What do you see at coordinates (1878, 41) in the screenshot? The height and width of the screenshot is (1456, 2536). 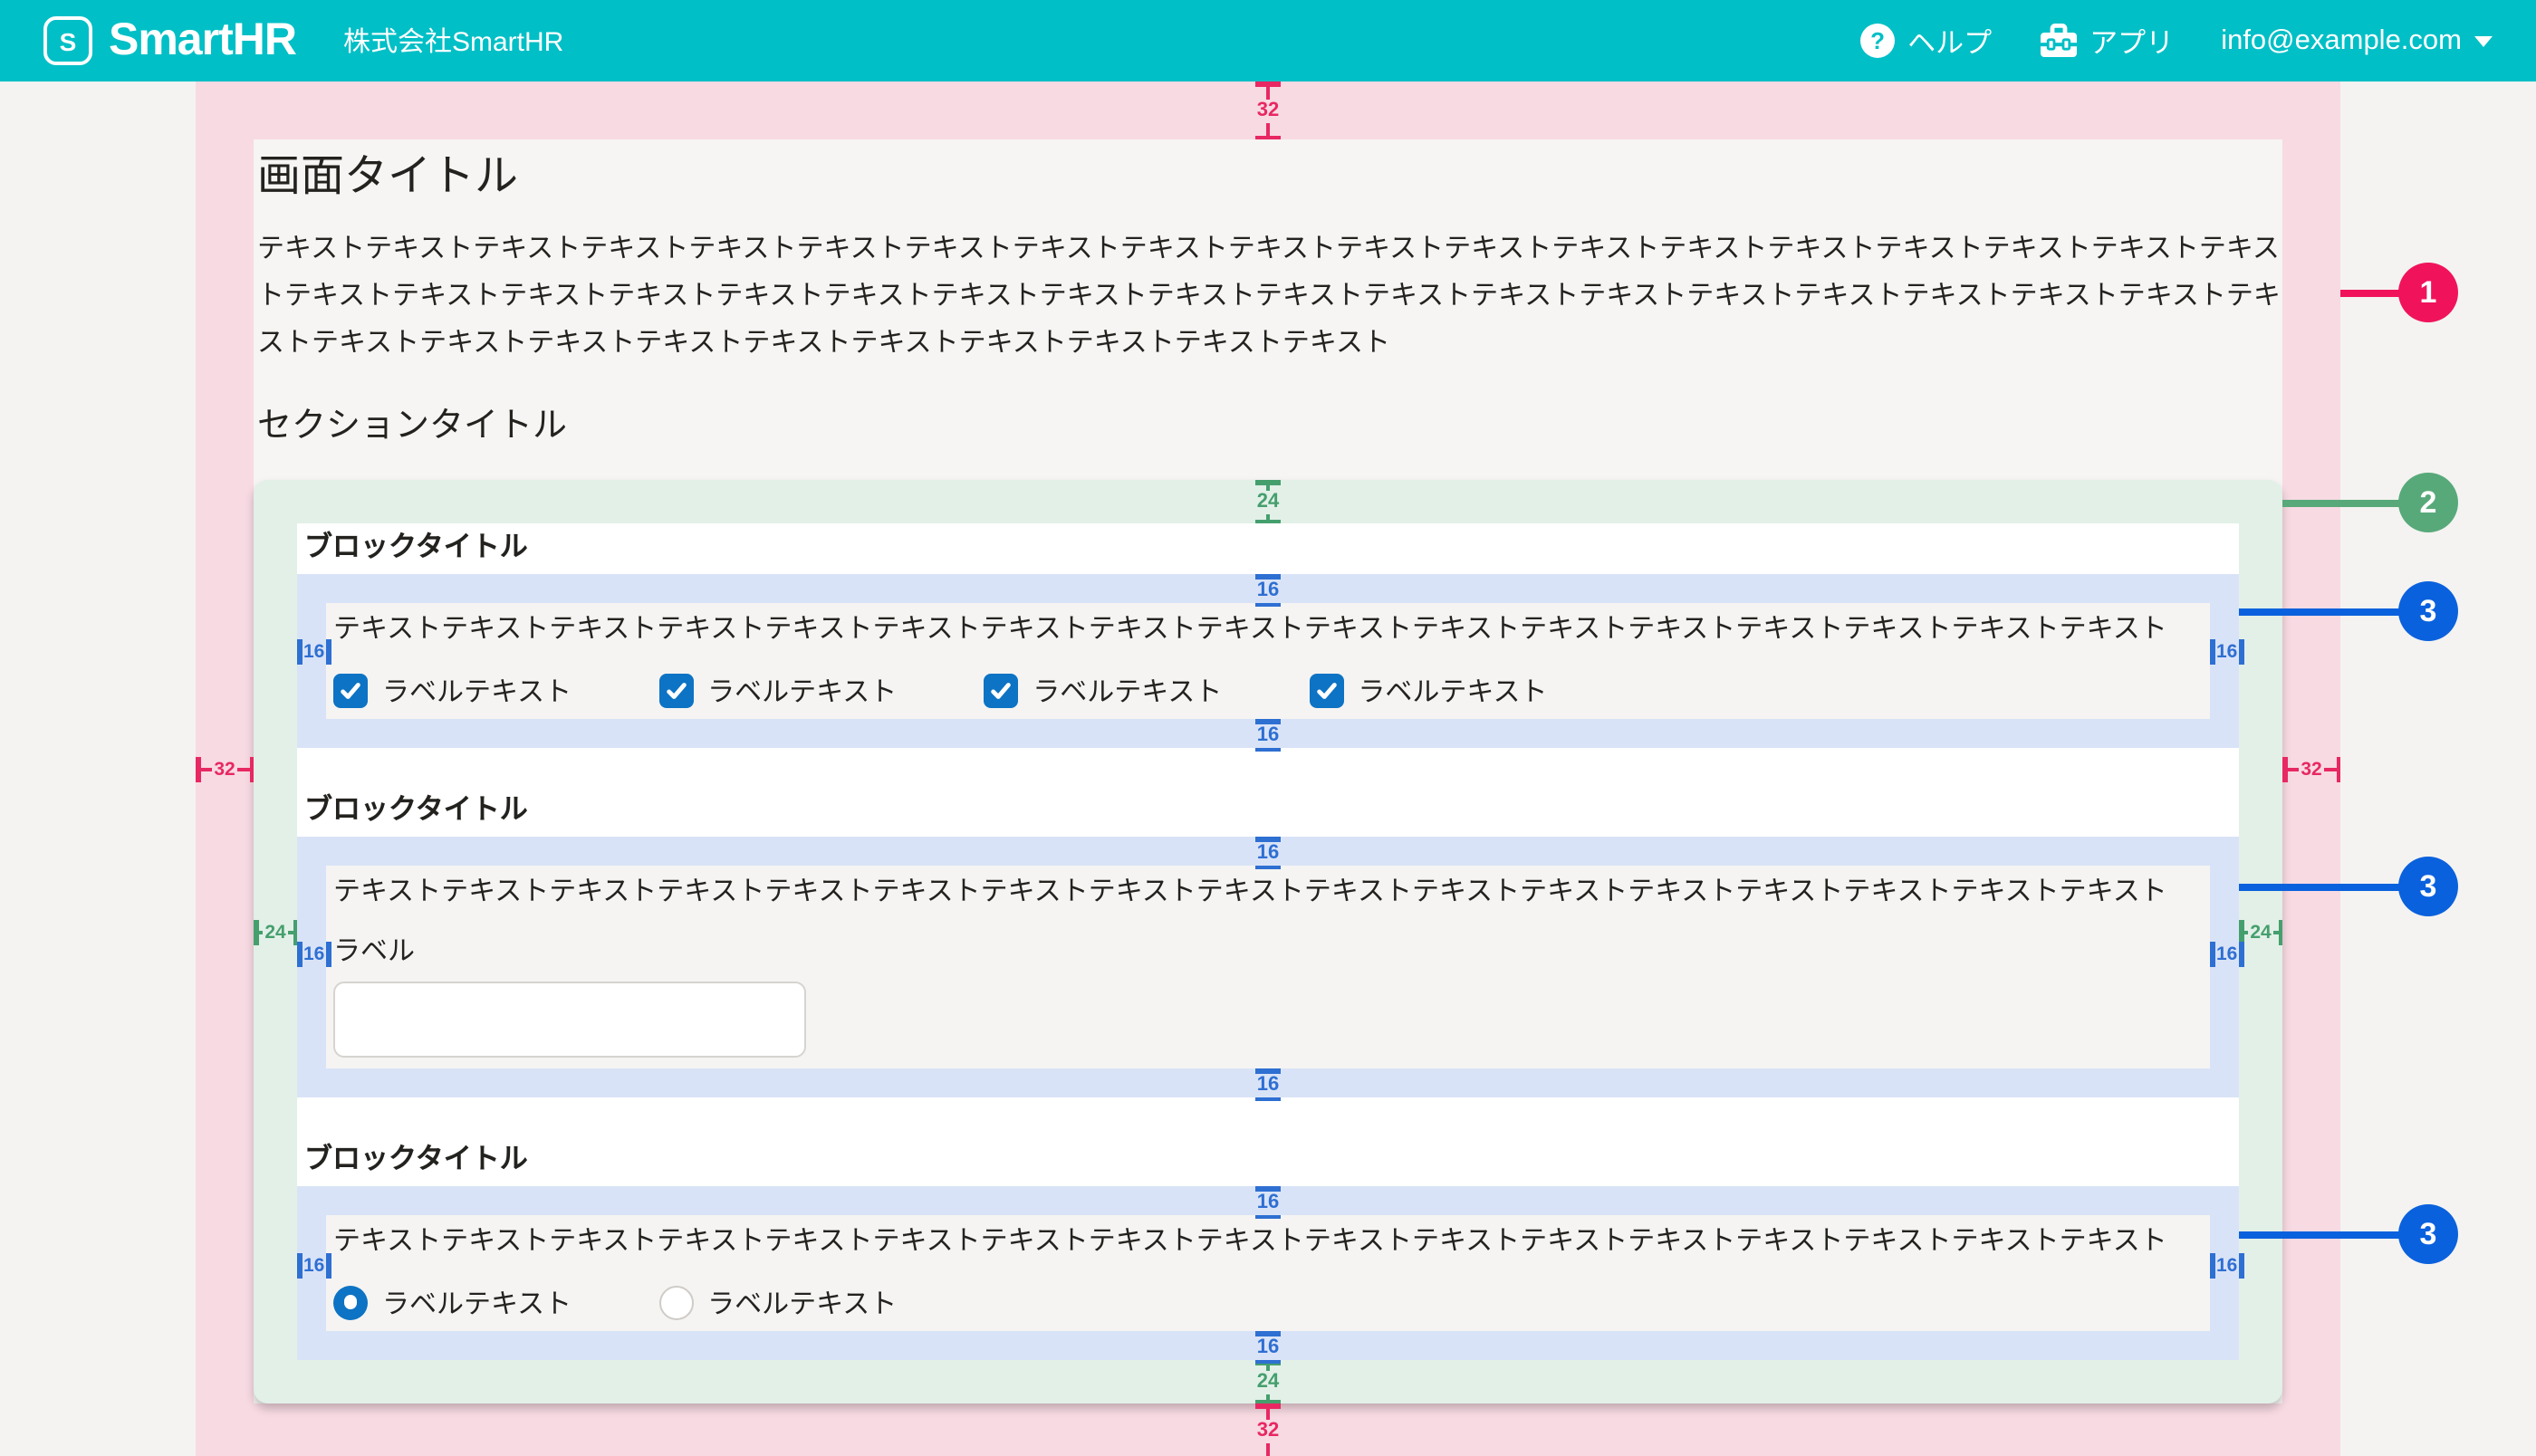 I see `help-icon: ?` at bounding box center [1878, 41].